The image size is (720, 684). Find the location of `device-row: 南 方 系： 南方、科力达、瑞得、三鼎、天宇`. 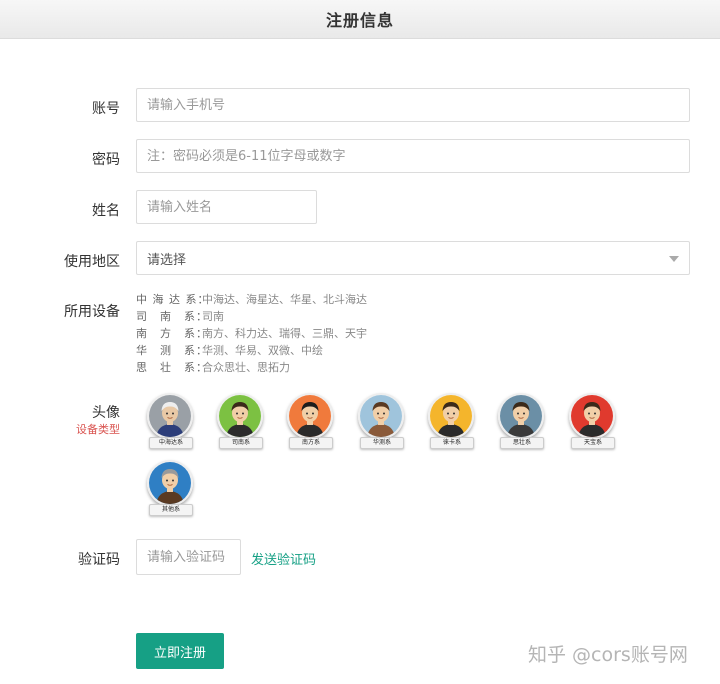

device-row: 南 方 系： 南方、科力达、瑞得、三鼎、天宇 is located at coordinates (251, 333).